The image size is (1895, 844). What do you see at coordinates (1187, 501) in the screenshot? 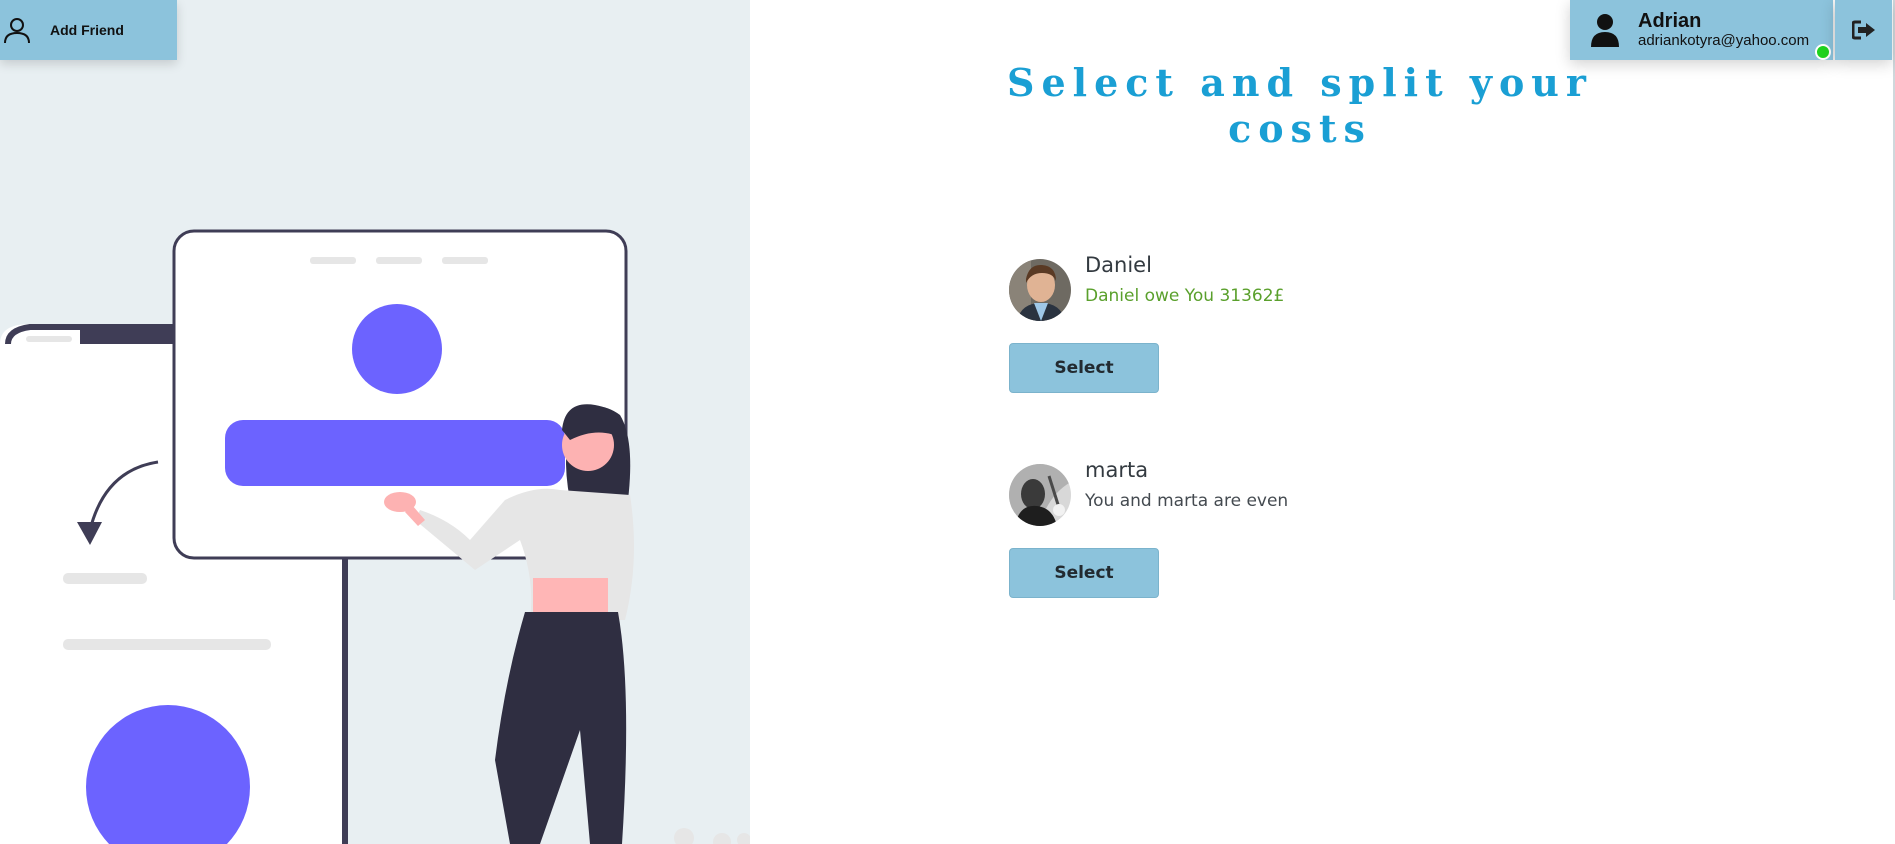
I see `friend-balance-status: You and marta are even` at bounding box center [1187, 501].